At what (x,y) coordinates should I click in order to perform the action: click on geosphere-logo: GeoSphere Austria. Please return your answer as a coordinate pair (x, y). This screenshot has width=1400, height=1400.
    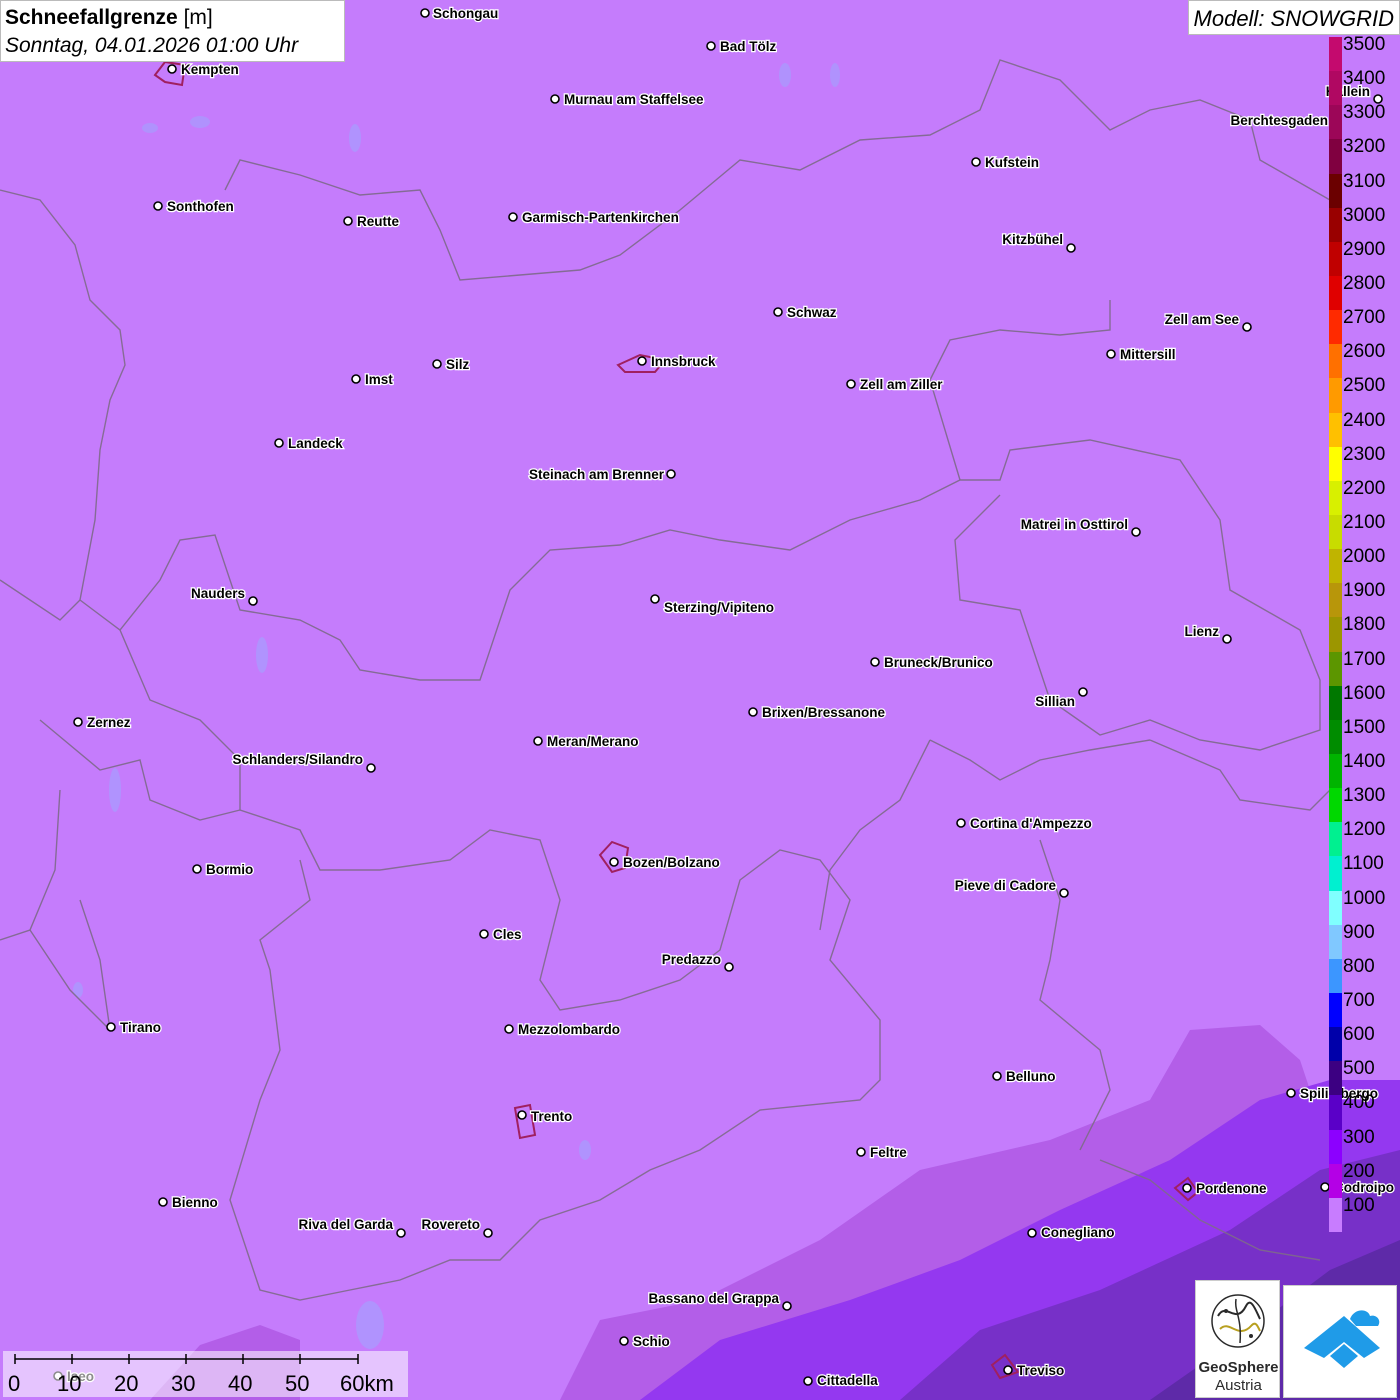
    Looking at the image, I should click on (1237, 1339).